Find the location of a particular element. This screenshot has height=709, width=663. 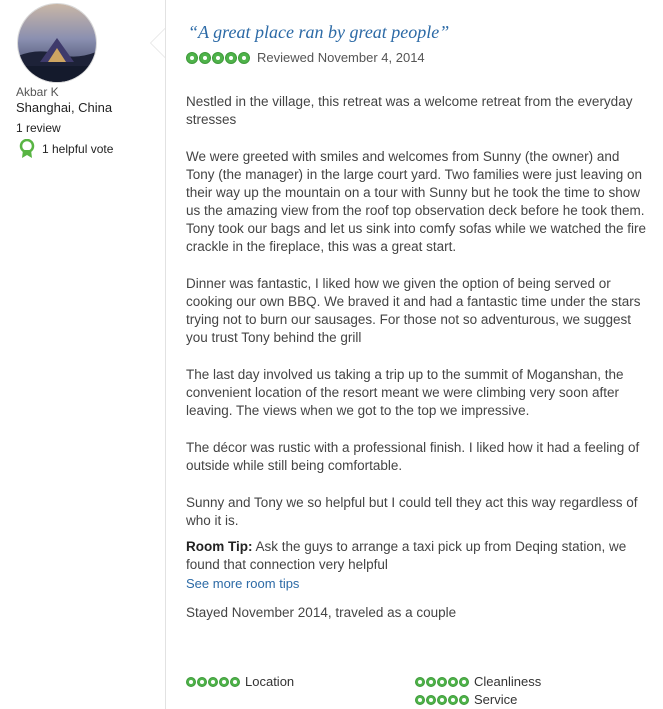

sub-rating-service: Service is located at coordinates (466, 699).